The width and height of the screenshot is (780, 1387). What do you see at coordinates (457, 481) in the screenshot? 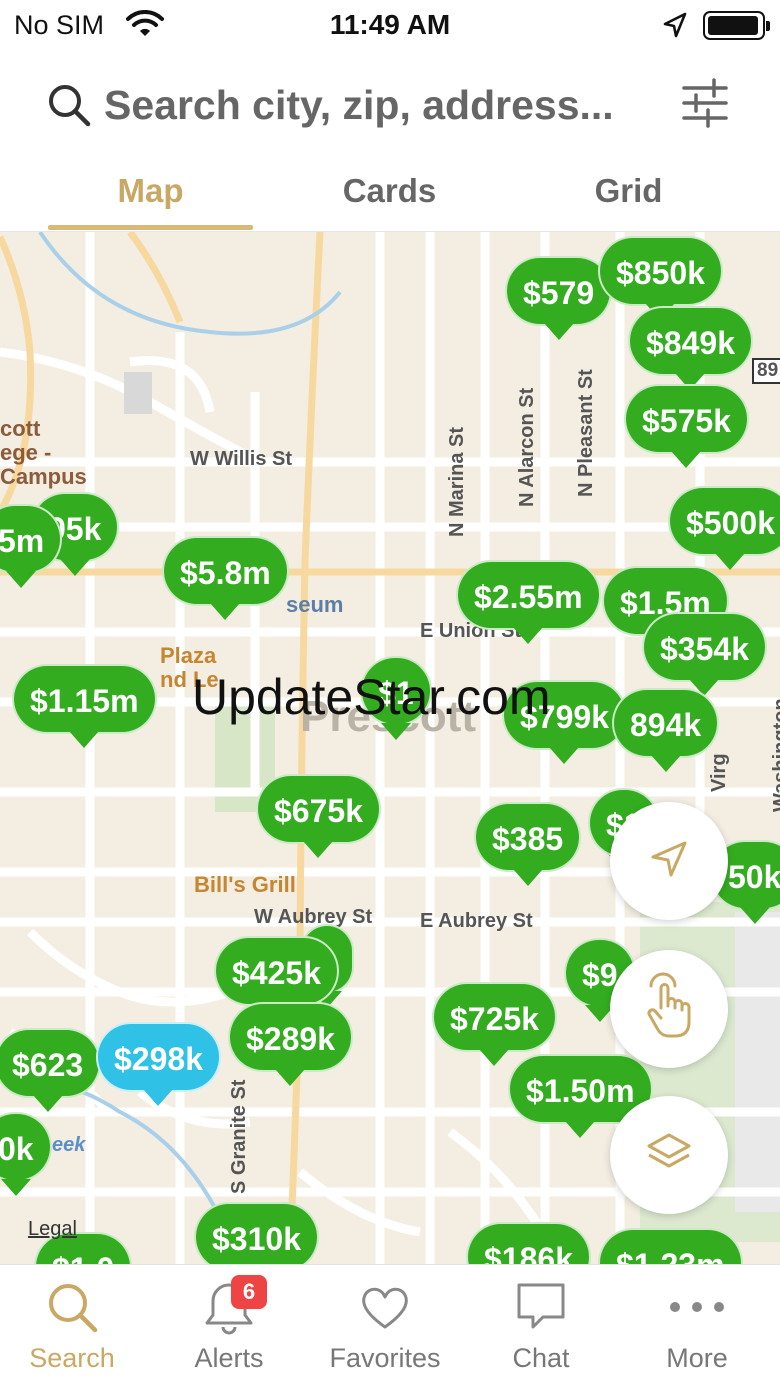
I see `street-label-marina: N Marina St` at bounding box center [457, 481].